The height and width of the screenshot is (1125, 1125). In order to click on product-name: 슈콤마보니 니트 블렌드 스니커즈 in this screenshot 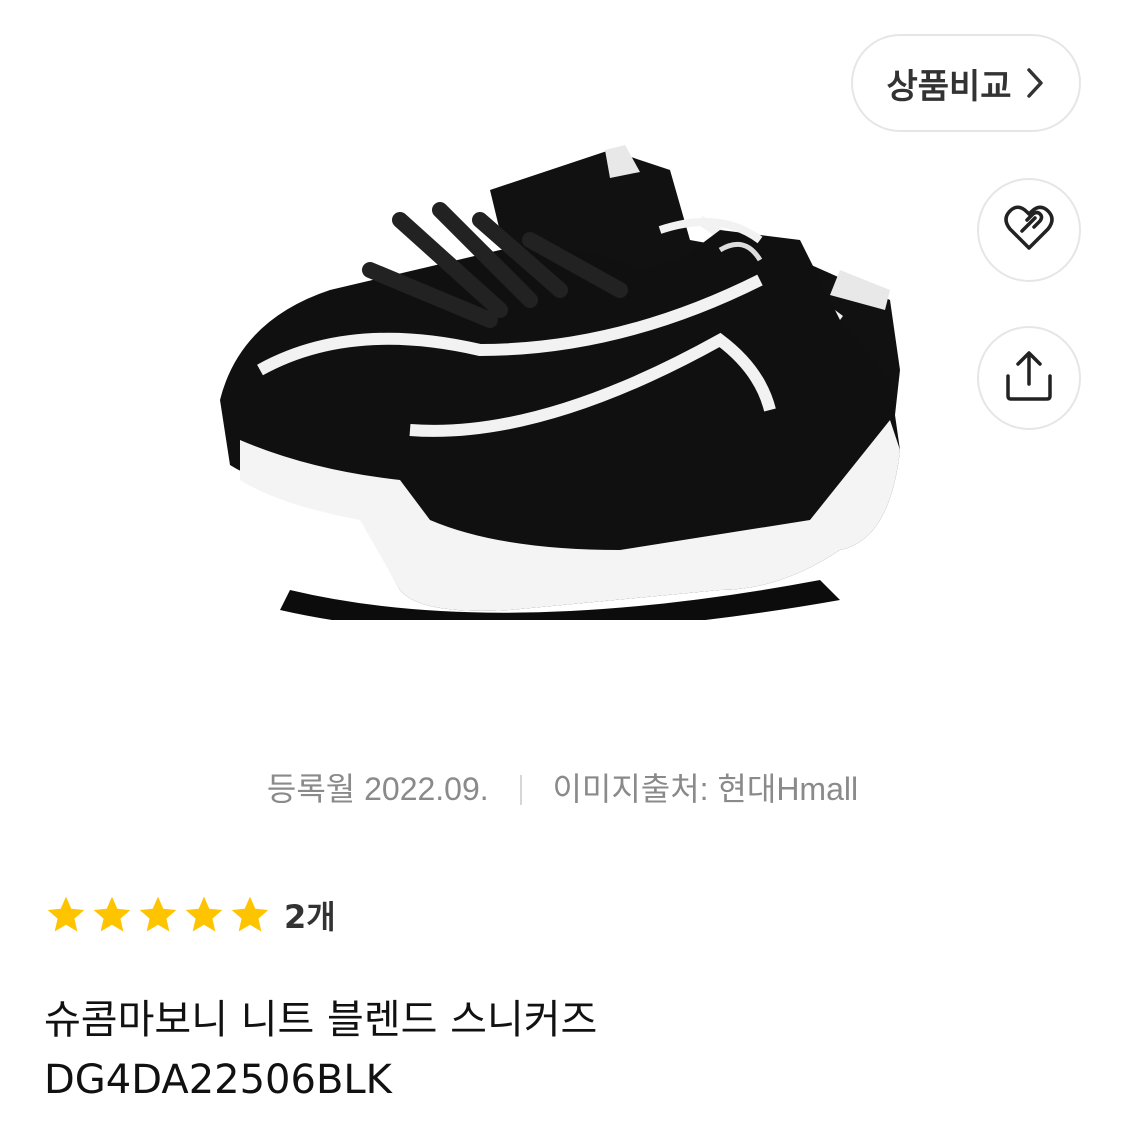, I will do `click(321, 1020)`.